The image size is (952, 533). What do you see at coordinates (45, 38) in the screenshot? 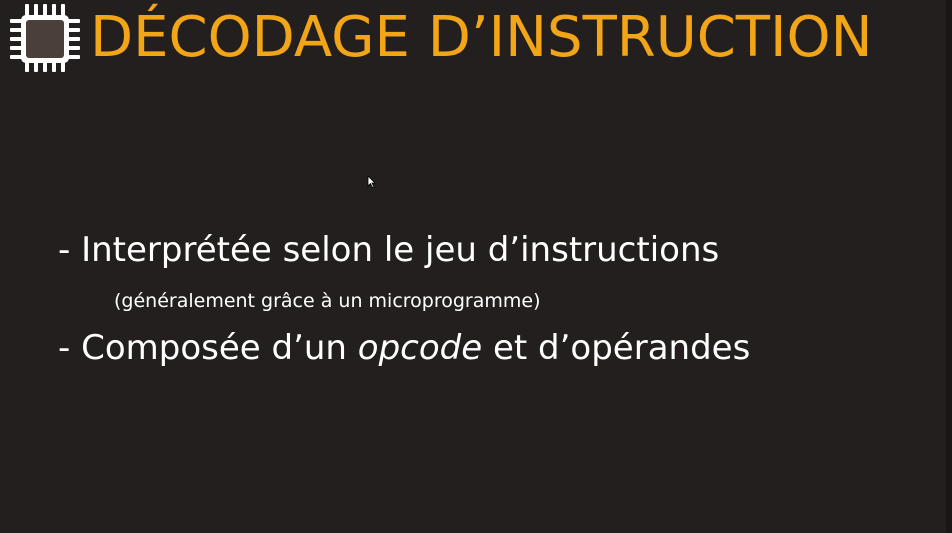
I see `cpu-chip-icon` at bounding box center [45, 38].